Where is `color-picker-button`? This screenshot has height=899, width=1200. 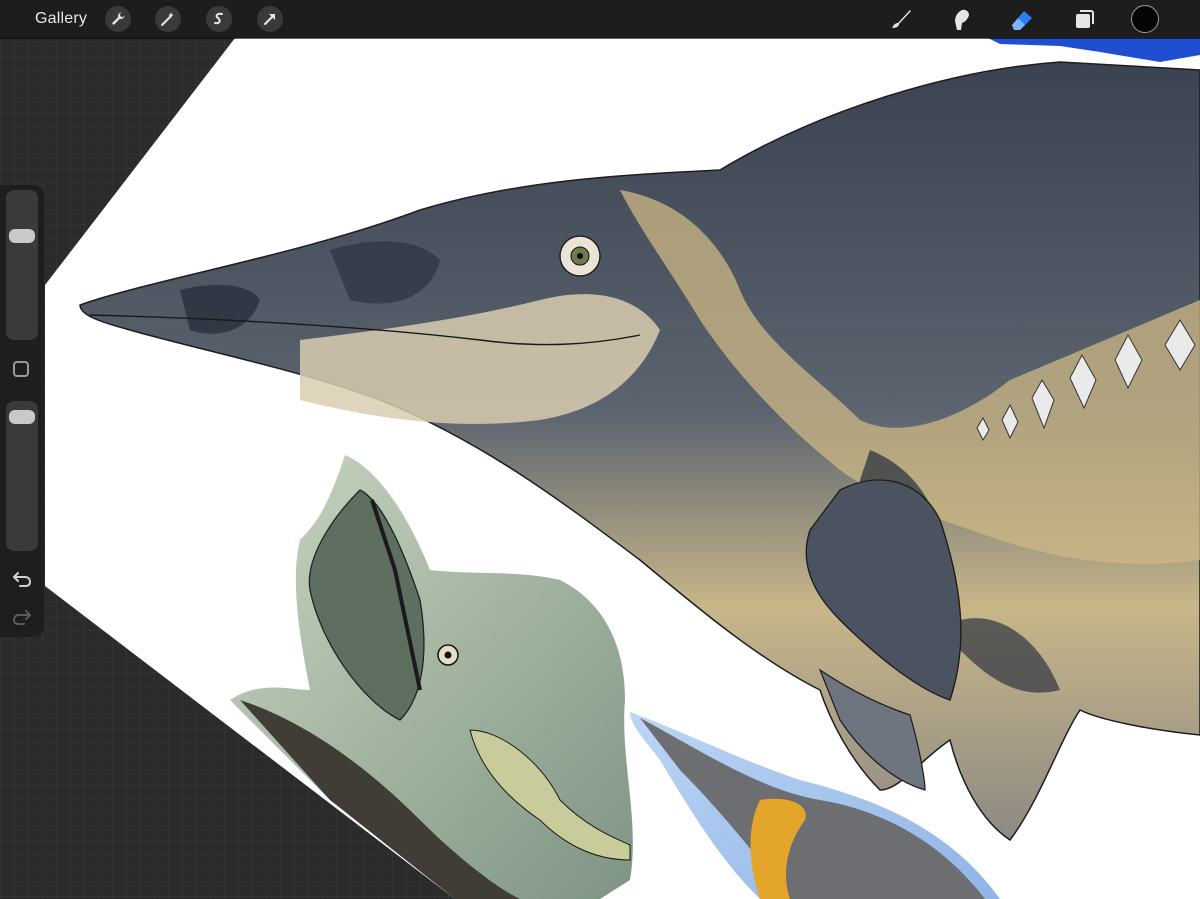
color-picker-button is located at coordinates (1145, 19).